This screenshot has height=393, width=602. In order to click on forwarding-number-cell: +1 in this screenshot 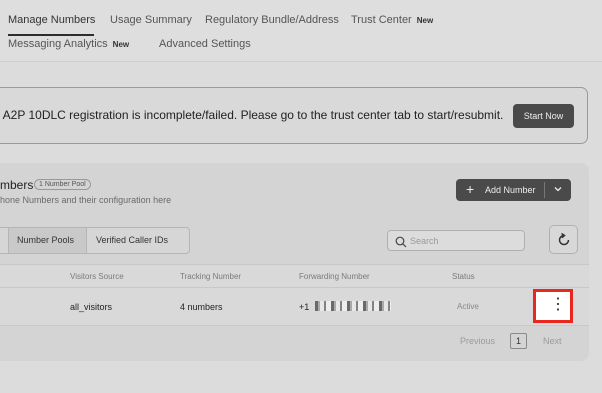, I will do `click(304, 307)`.